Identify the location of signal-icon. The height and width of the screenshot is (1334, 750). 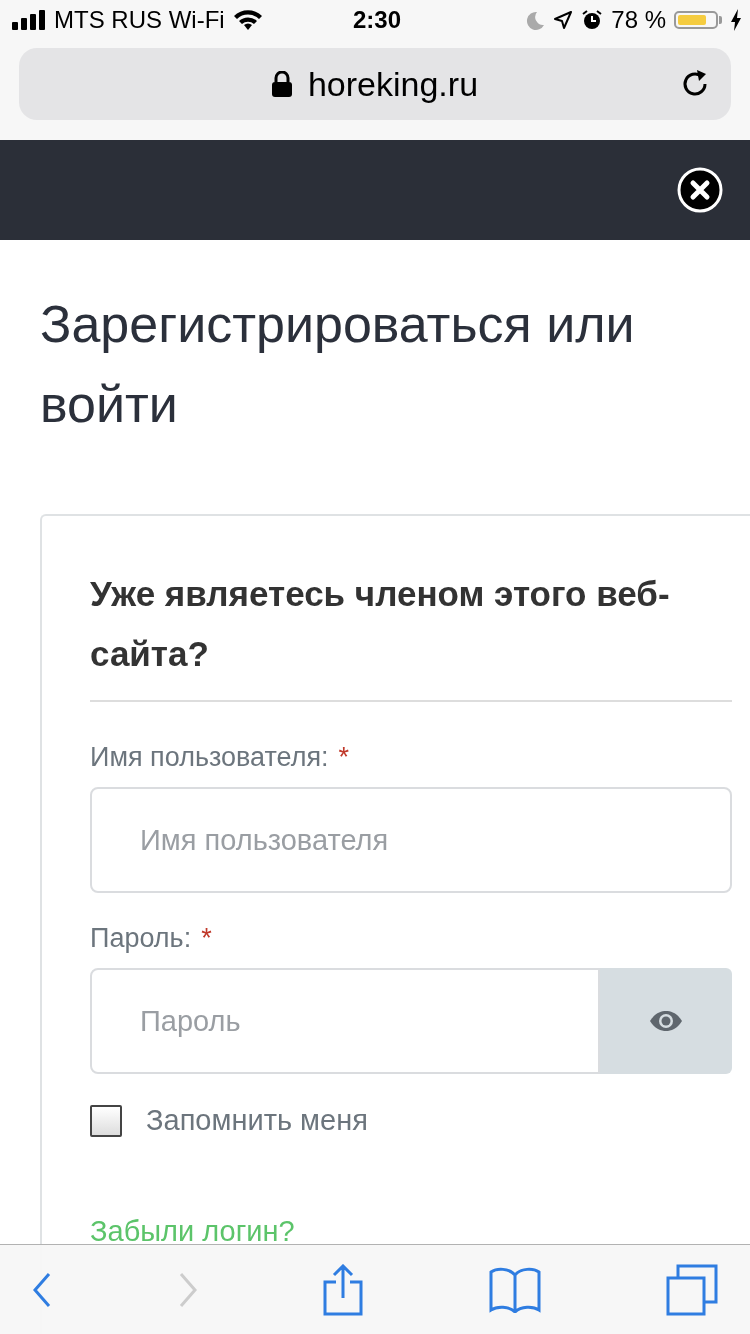
(29, 20).